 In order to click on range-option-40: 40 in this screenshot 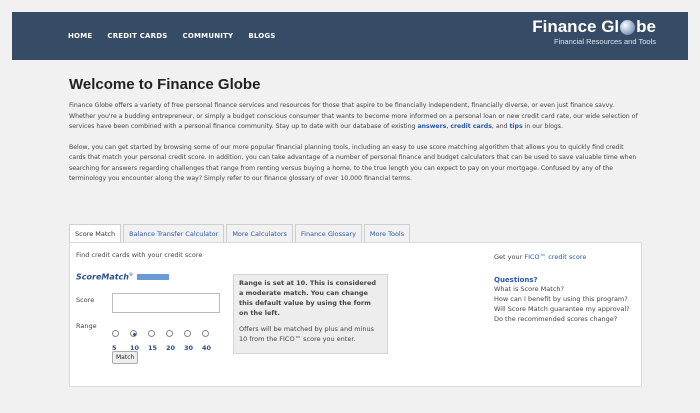, I will do `click(211, 337)`.